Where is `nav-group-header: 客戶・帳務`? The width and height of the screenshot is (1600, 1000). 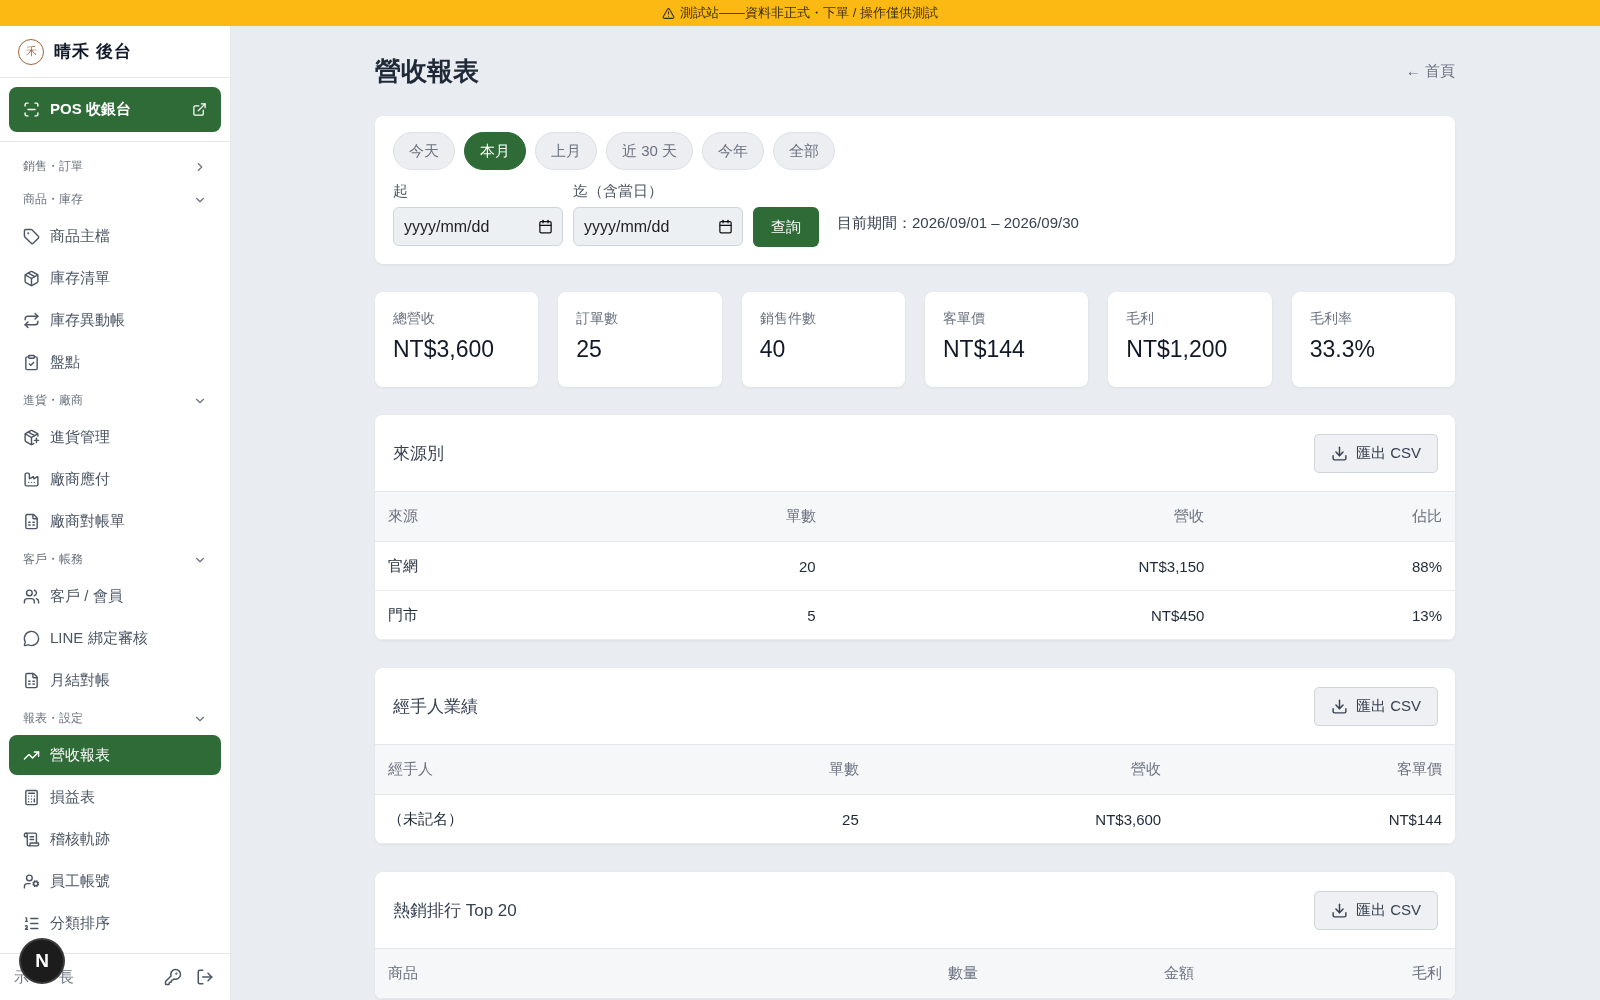 nav-group-header: 客戶・帳務 is located at coordinates (115, 560).